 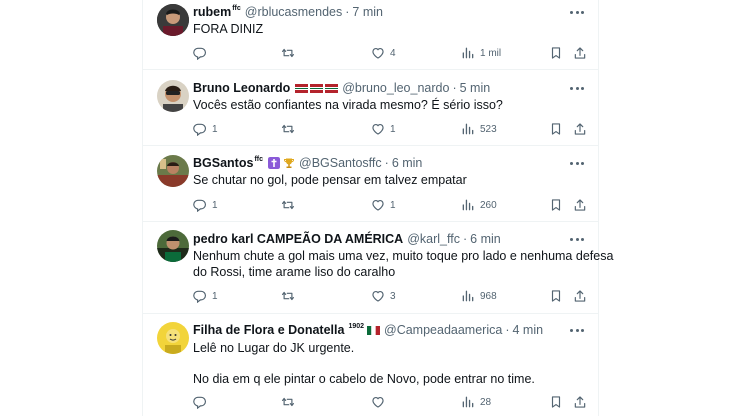 What do you see at coordinates (293, 12) in the screenshot?
I see `username: @rblucasmendes` at bounding box center [293, 12].